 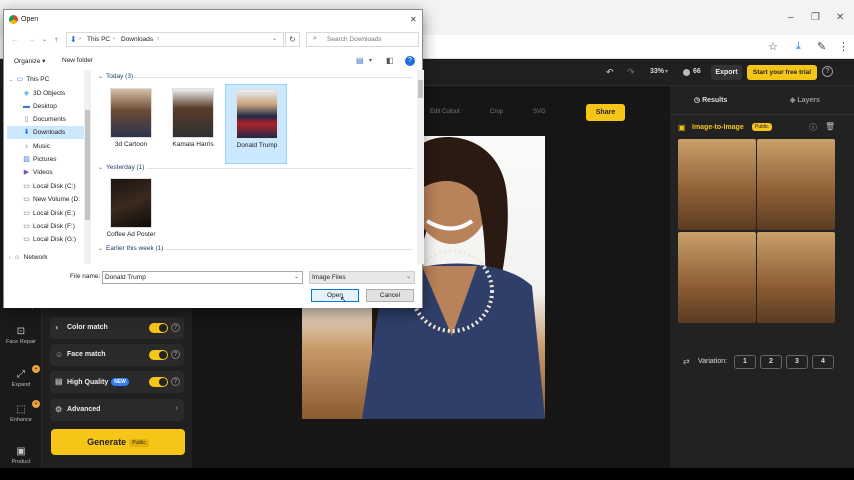 I want to click on svg-tool: SVG, so click(x=539, y=112).